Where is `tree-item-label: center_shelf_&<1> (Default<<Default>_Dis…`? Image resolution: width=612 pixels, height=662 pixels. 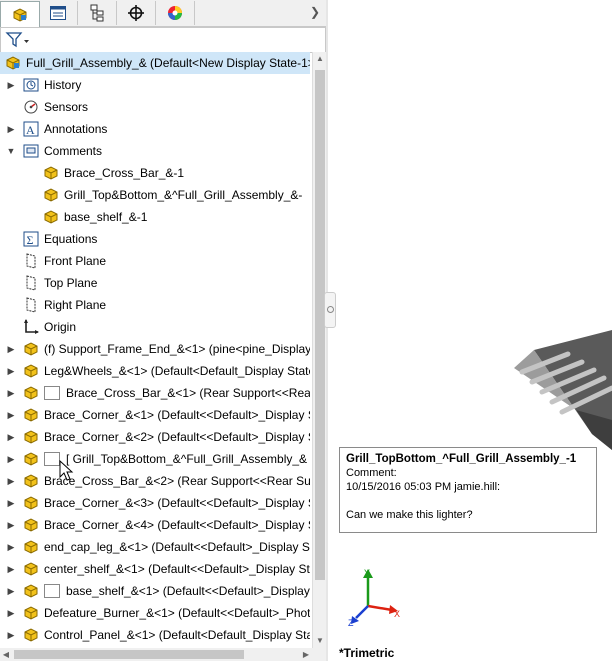 tree-item-label: center_shelf_&<1> (Default<<Default>_Dis… is located at coordinates (177, 569).